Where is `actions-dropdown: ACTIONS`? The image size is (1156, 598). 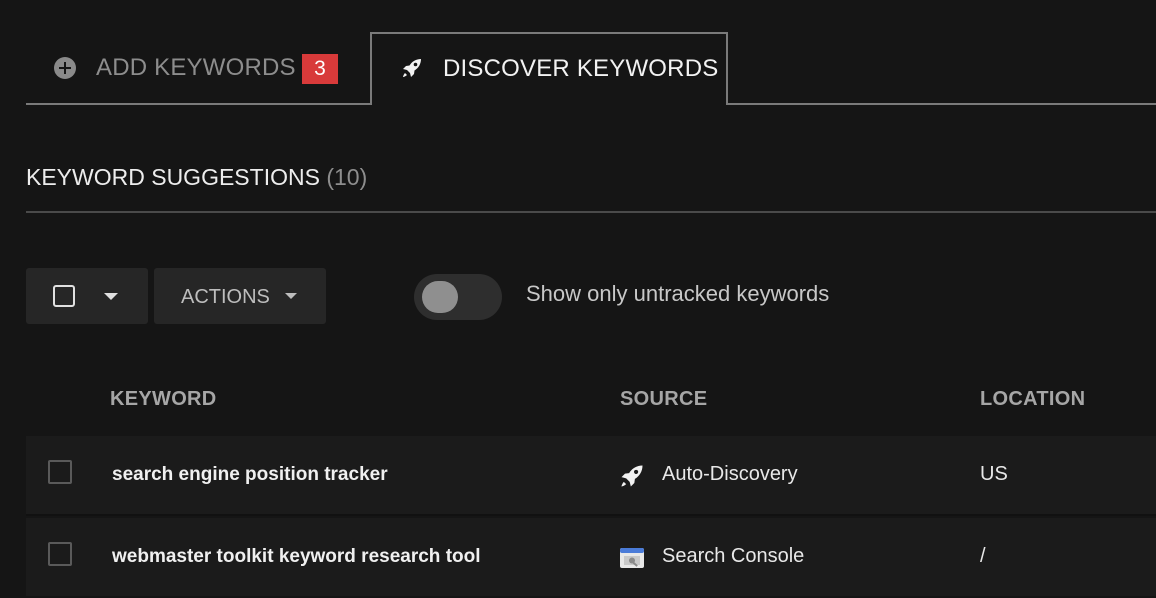 actions-dropdown: ACTIONS is located at coordinates (240, 296).